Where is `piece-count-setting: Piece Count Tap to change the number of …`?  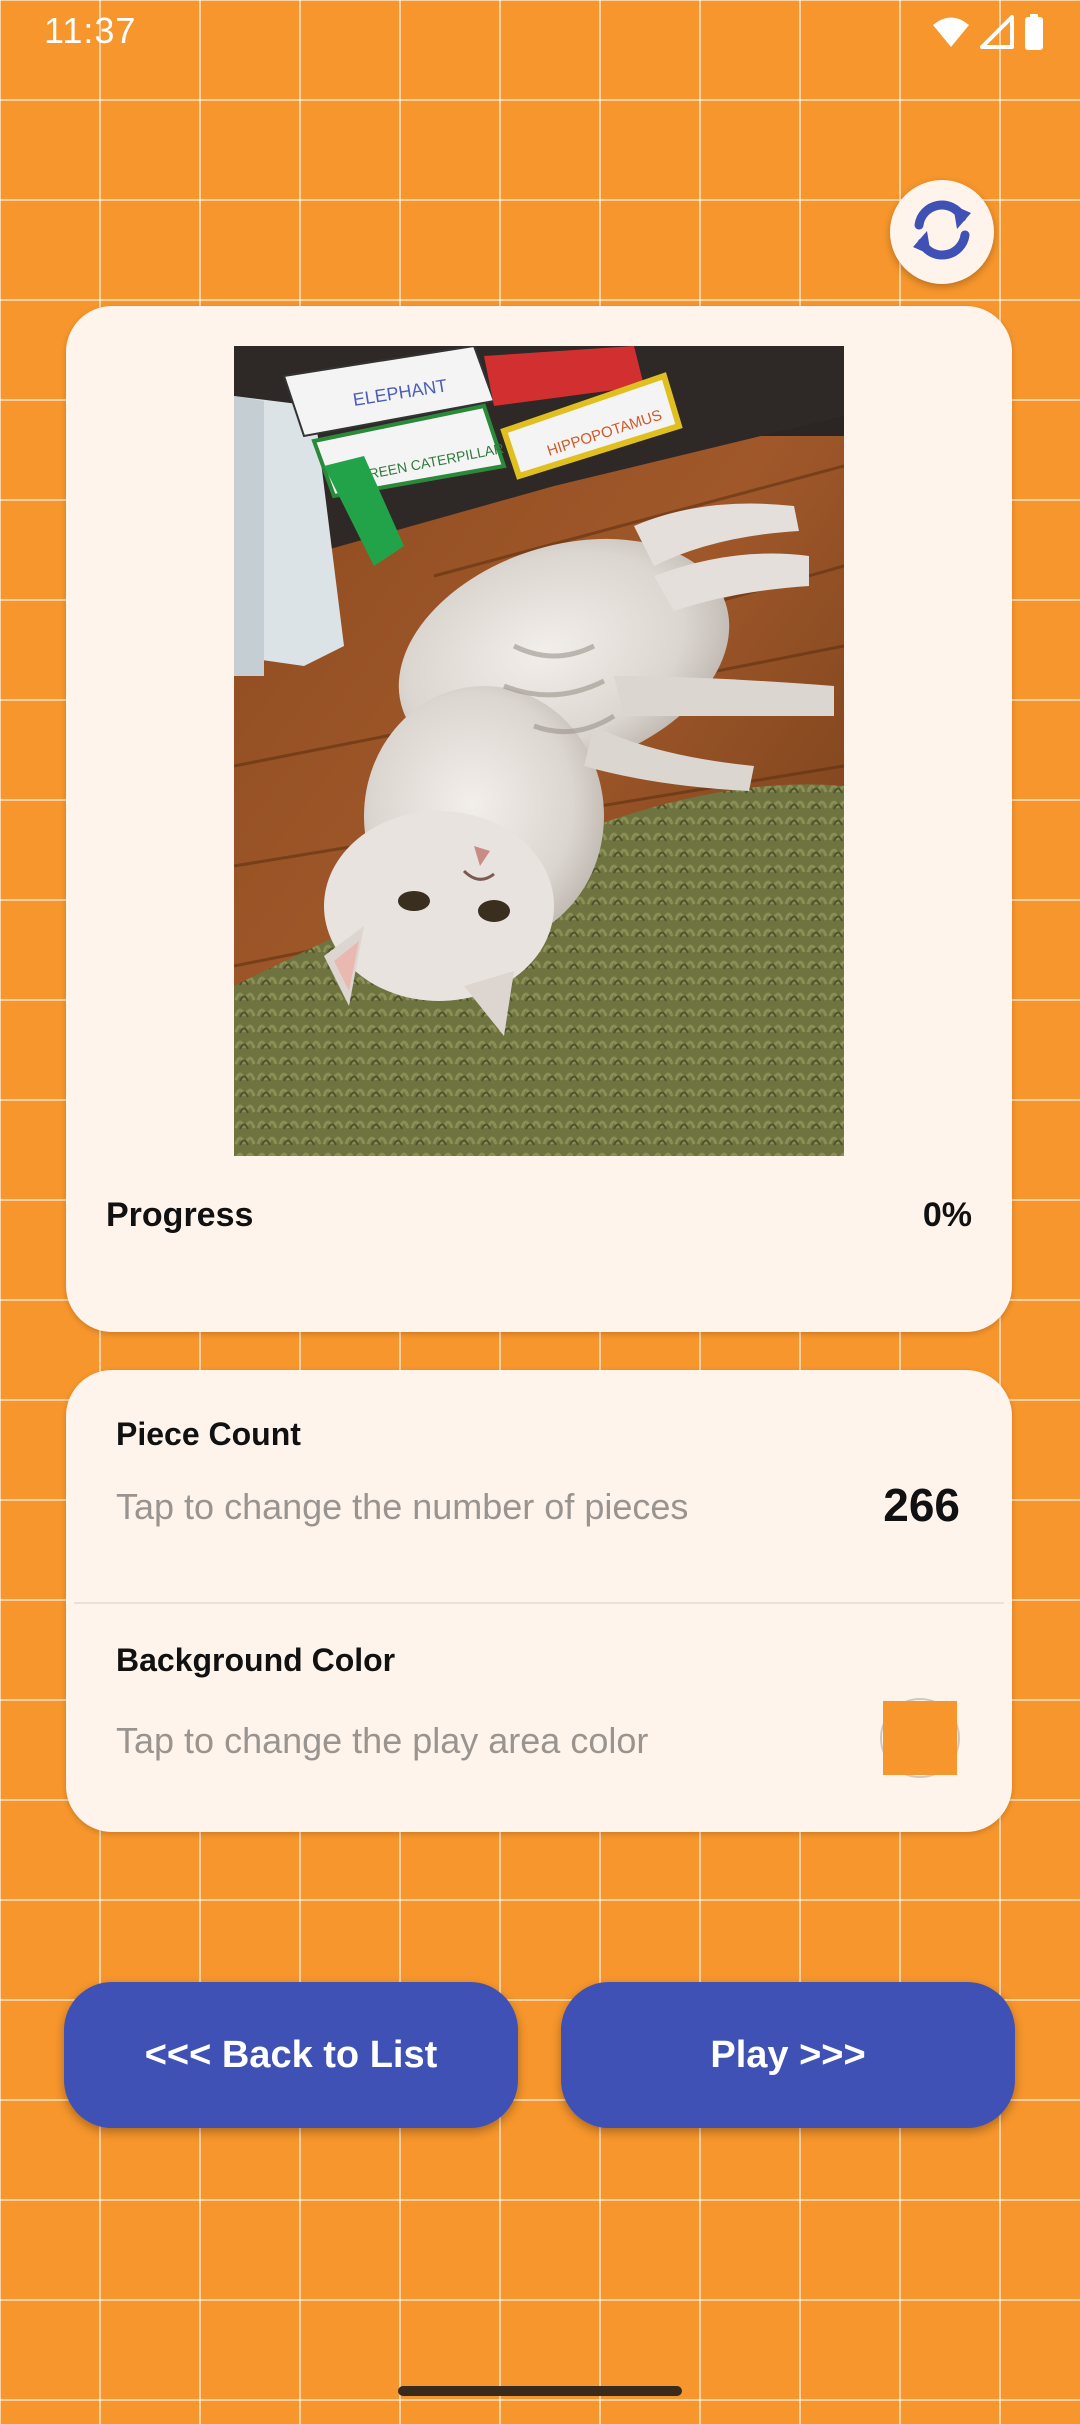
piece-count-setting: Piece Count Tap to change the number of … is located at coordinates (539, 1486).